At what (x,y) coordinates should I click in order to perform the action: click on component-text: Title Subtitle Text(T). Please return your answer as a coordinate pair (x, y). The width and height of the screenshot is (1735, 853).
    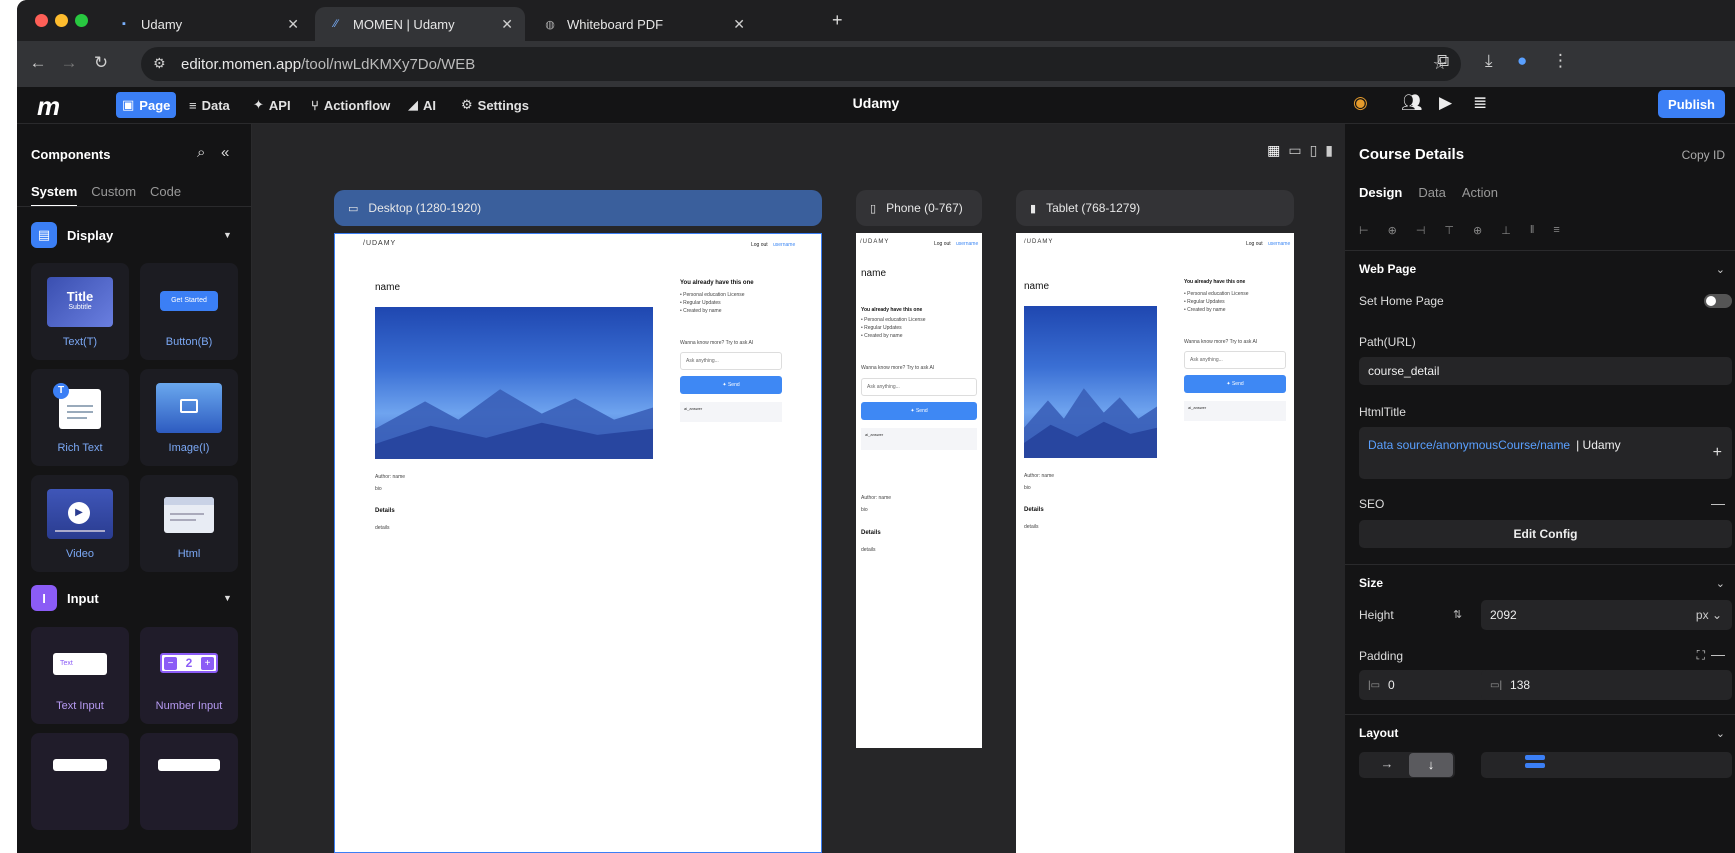
    Looking at the image, I should click on (80, 311).